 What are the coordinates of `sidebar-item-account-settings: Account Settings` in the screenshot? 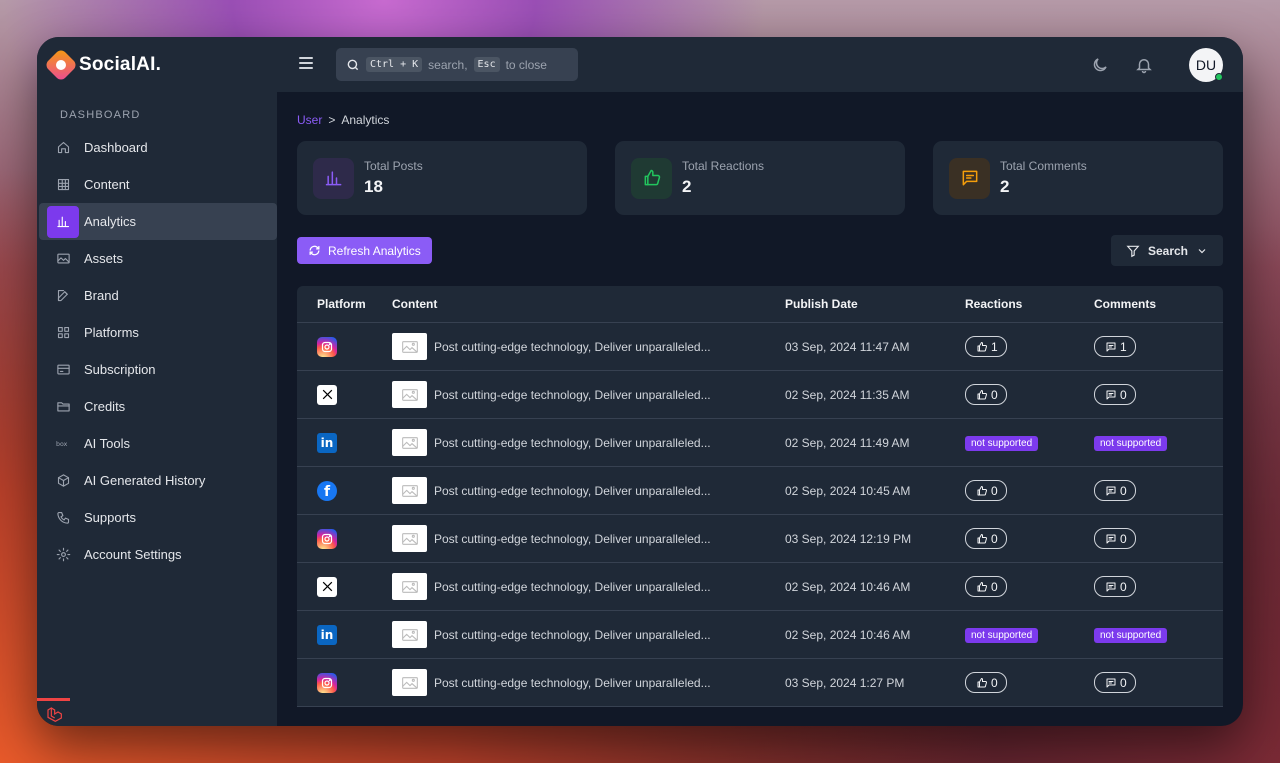 It's located at (158, 554).